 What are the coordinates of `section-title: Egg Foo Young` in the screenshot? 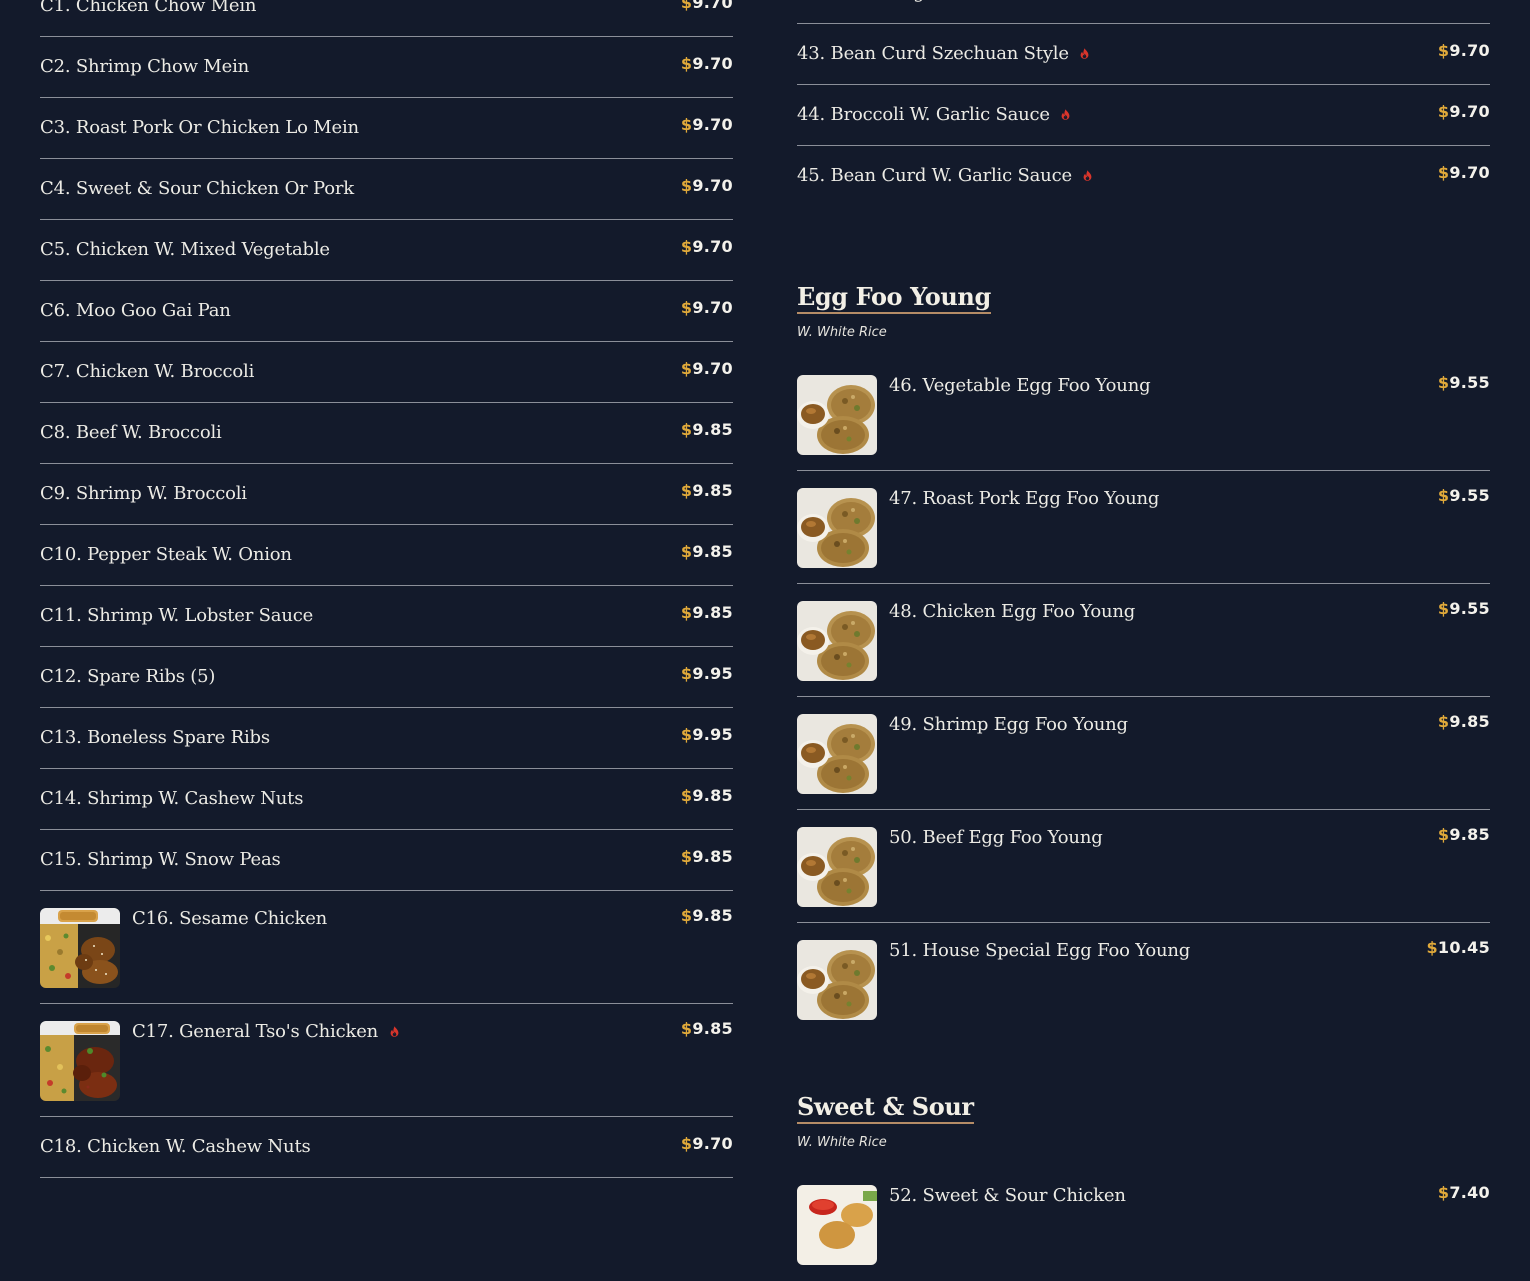 It's located at (894, 298).